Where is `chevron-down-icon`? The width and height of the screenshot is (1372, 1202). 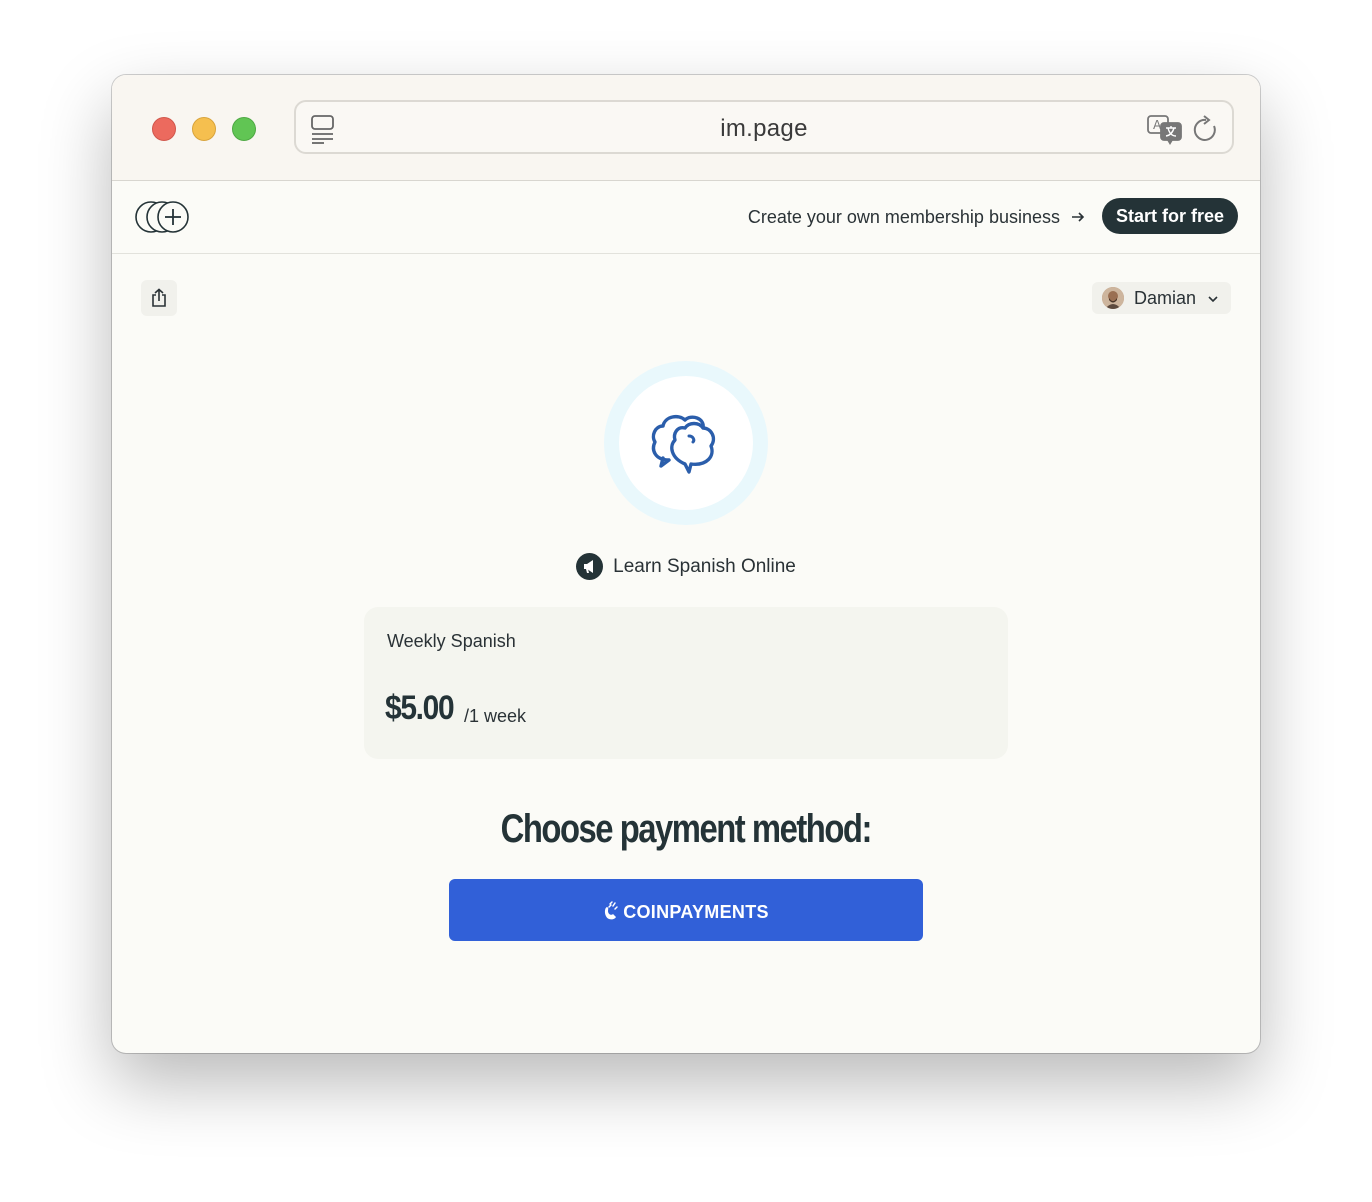 chevron-down-icon is located at coordinates (1213, 301).